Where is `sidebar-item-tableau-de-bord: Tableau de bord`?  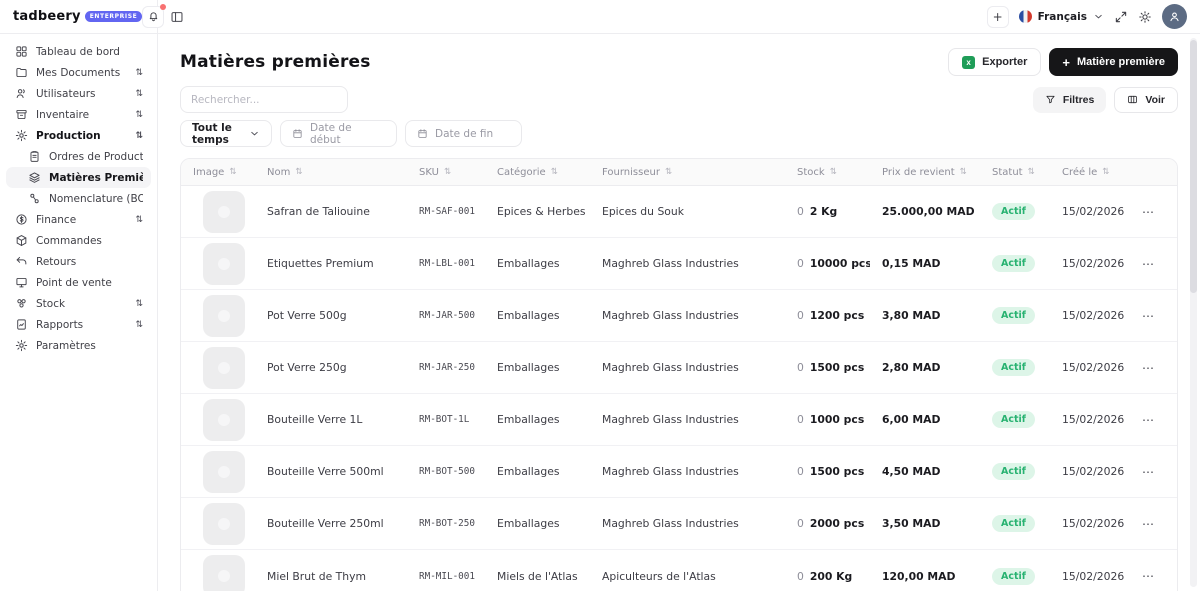
sidebar-item-tableau-de-bord: Tableau de bord is located at coordinates (78, 51).